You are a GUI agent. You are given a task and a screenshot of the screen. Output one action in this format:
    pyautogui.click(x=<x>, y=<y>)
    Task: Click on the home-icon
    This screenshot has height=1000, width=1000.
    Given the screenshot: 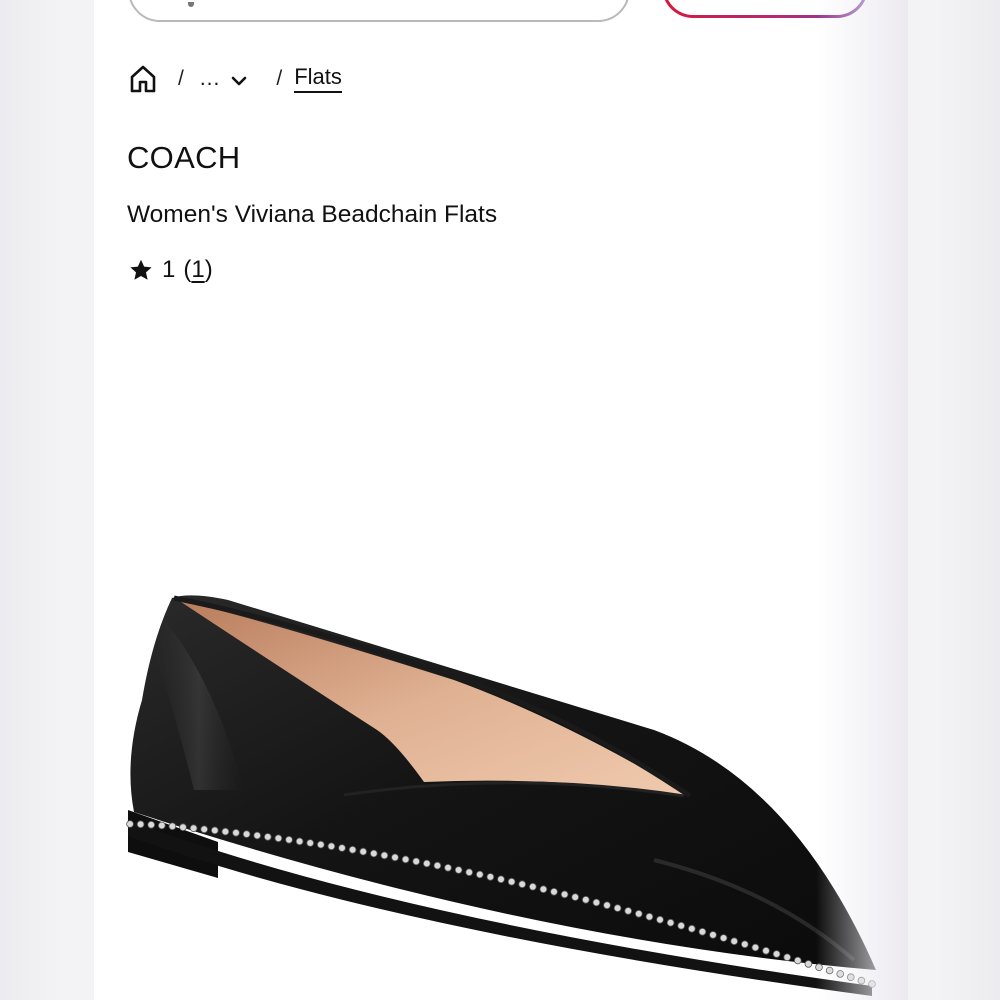 What is the action you would take?
    pyautogui.click(x=143, y=79)
    